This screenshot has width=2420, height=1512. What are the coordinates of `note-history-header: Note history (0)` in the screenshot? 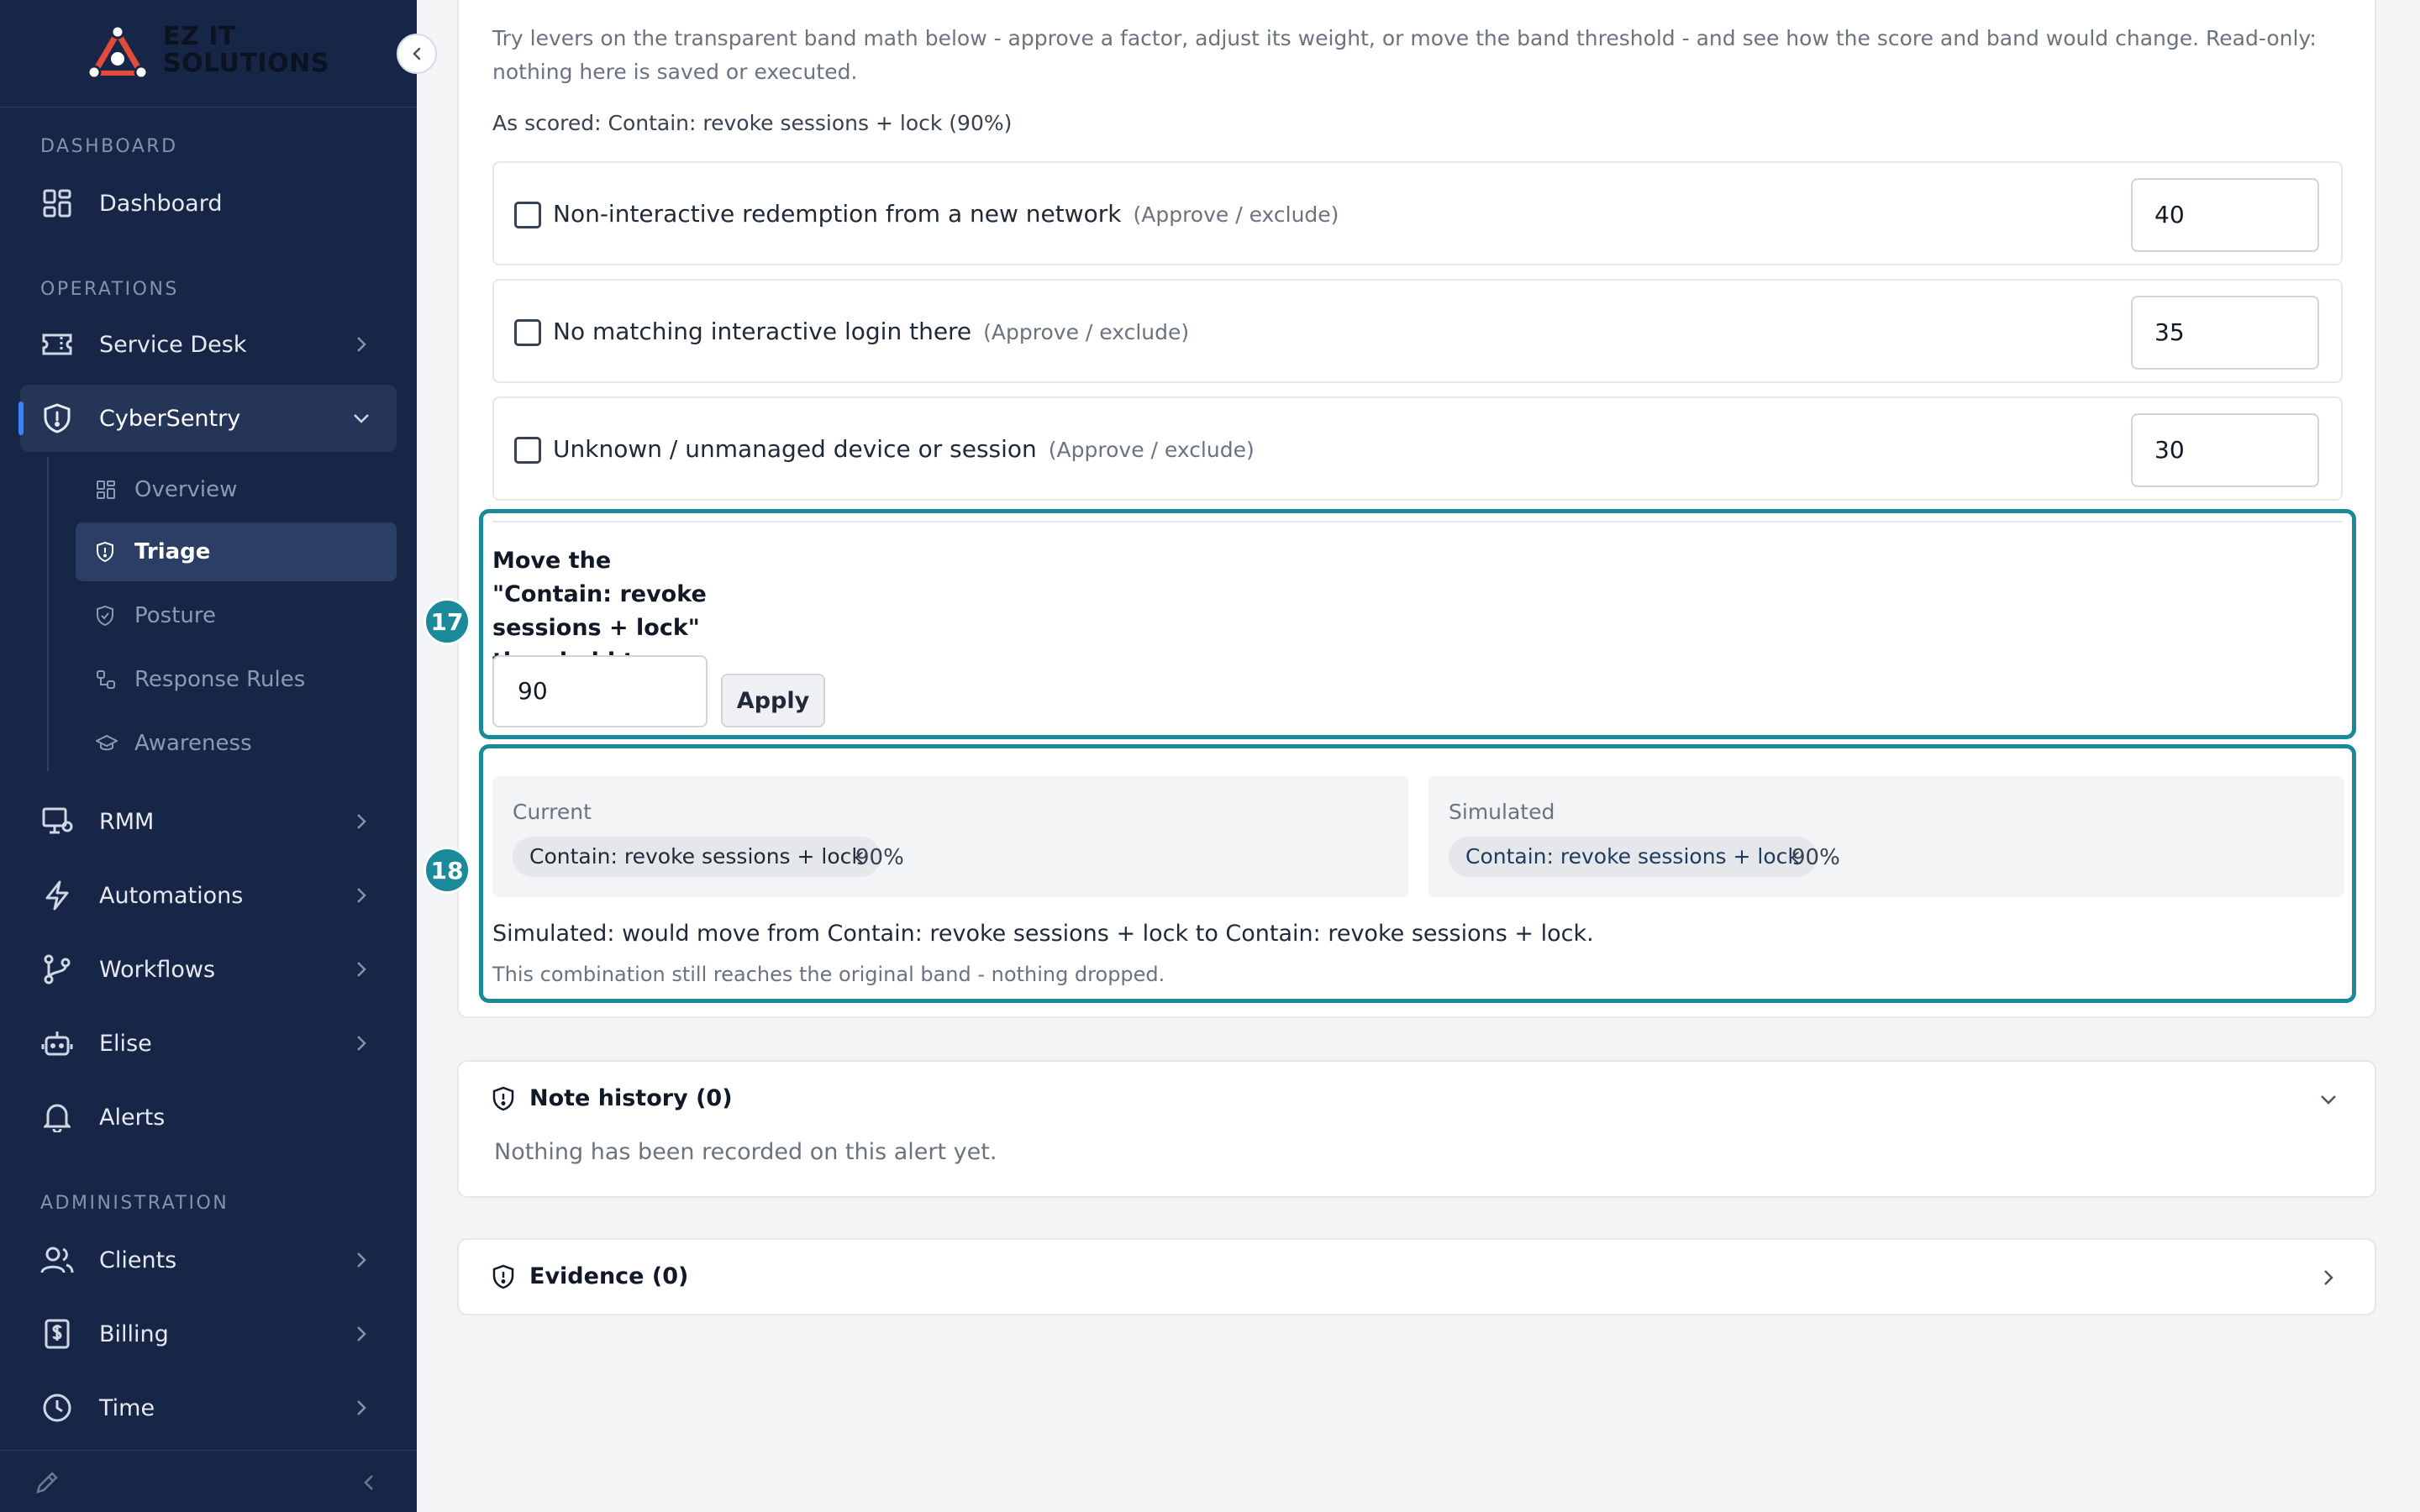 It's located at (613, 1098).